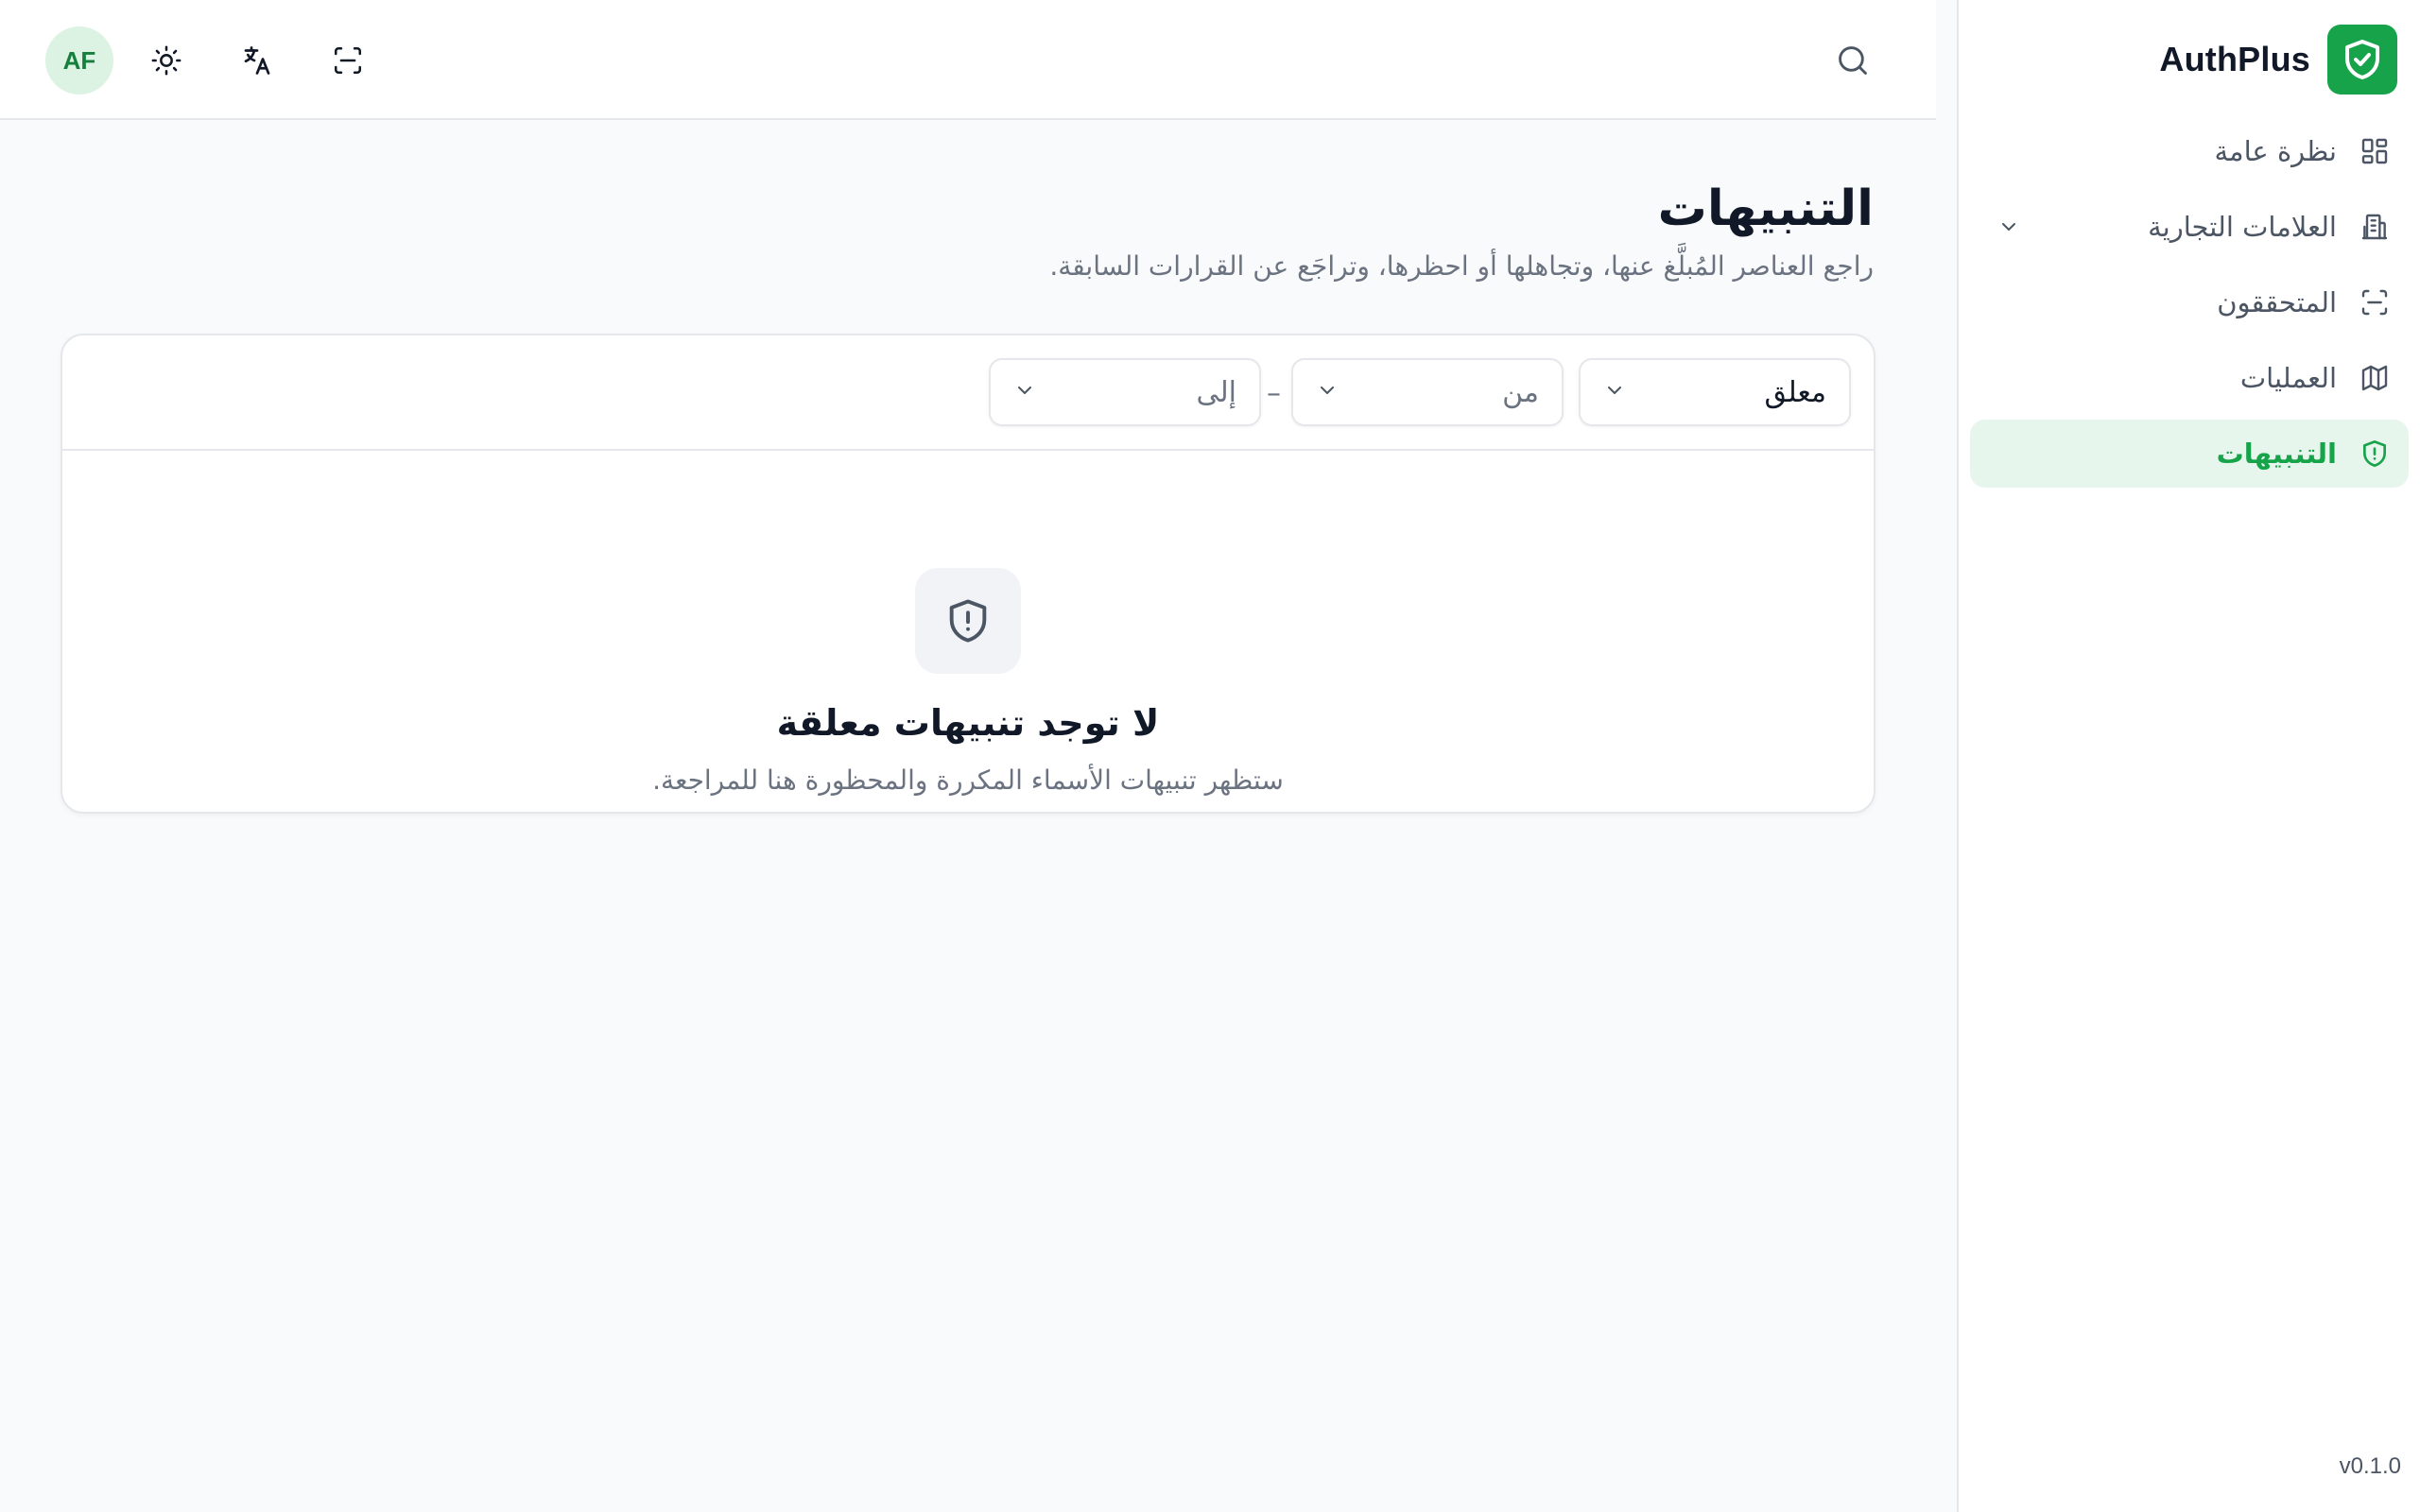 The image size is (2420, 1512). I want to click on page-title: التنبيهات, so click(1765, 208).